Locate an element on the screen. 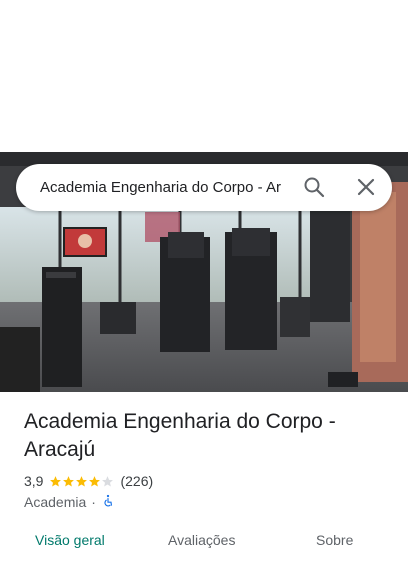 The height and width of the screenshot is (568, 408). wheelchair-icon is located at coordinates (108, 502).